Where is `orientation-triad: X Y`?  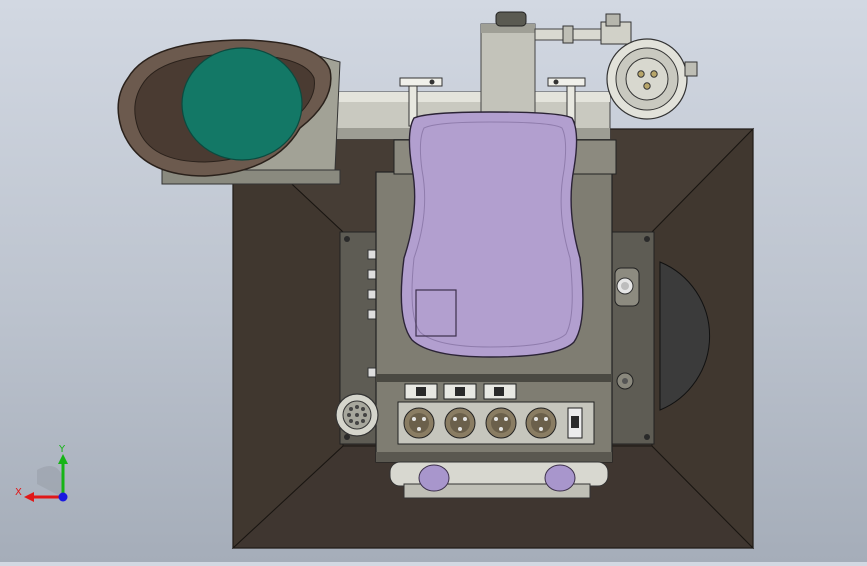
orientation-triad: X Y is located at coordinates (41, 473).